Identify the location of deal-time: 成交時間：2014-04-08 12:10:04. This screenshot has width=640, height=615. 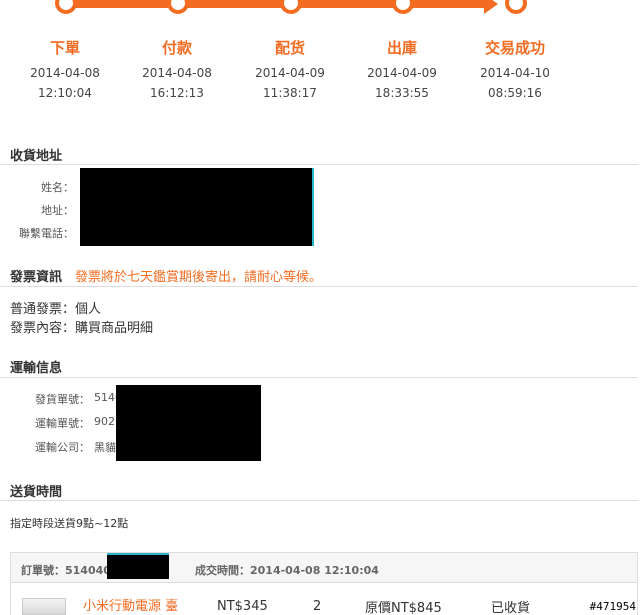
(287, 570).